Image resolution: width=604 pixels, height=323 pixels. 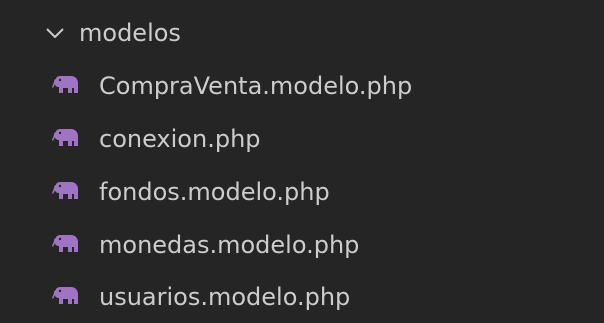 I want to click on file-label: fondos.modelo.php, so click(x=214, y=192).